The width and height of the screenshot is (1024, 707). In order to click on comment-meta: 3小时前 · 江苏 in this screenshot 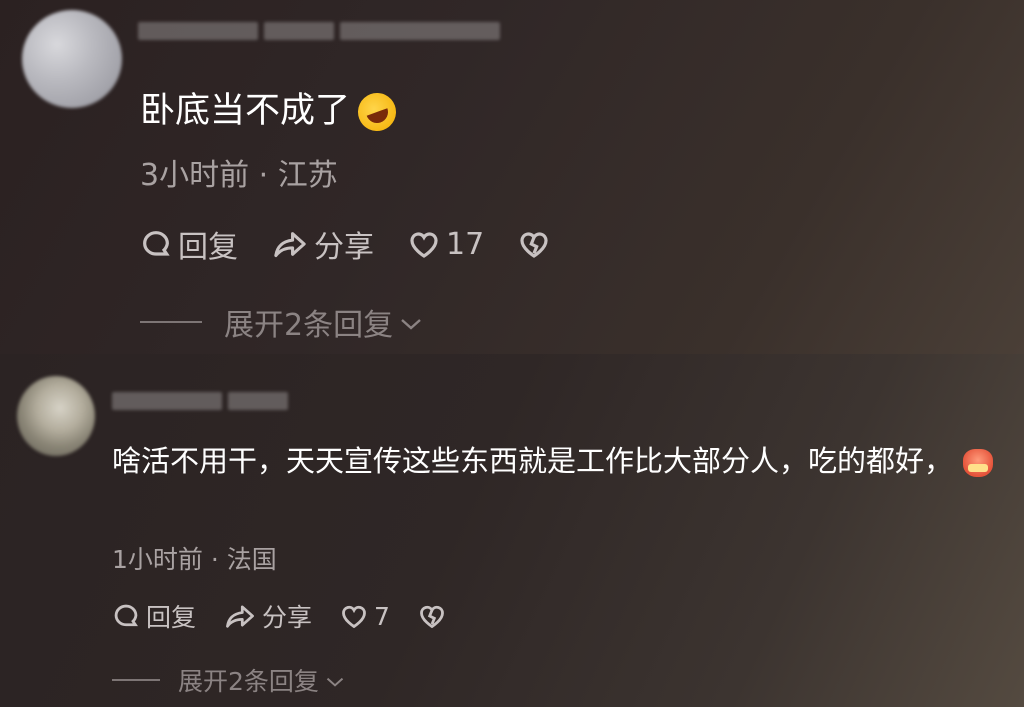, I will do `click(239, 172)`.